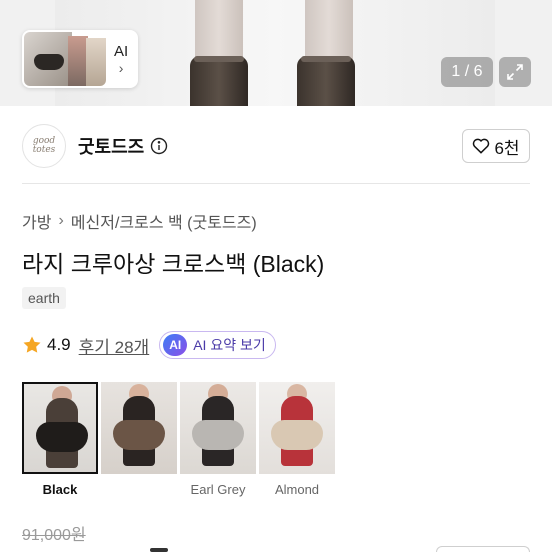 This screenshot has height=552, width=552. I want to click on discount-price-fragment, so click(159, 550).